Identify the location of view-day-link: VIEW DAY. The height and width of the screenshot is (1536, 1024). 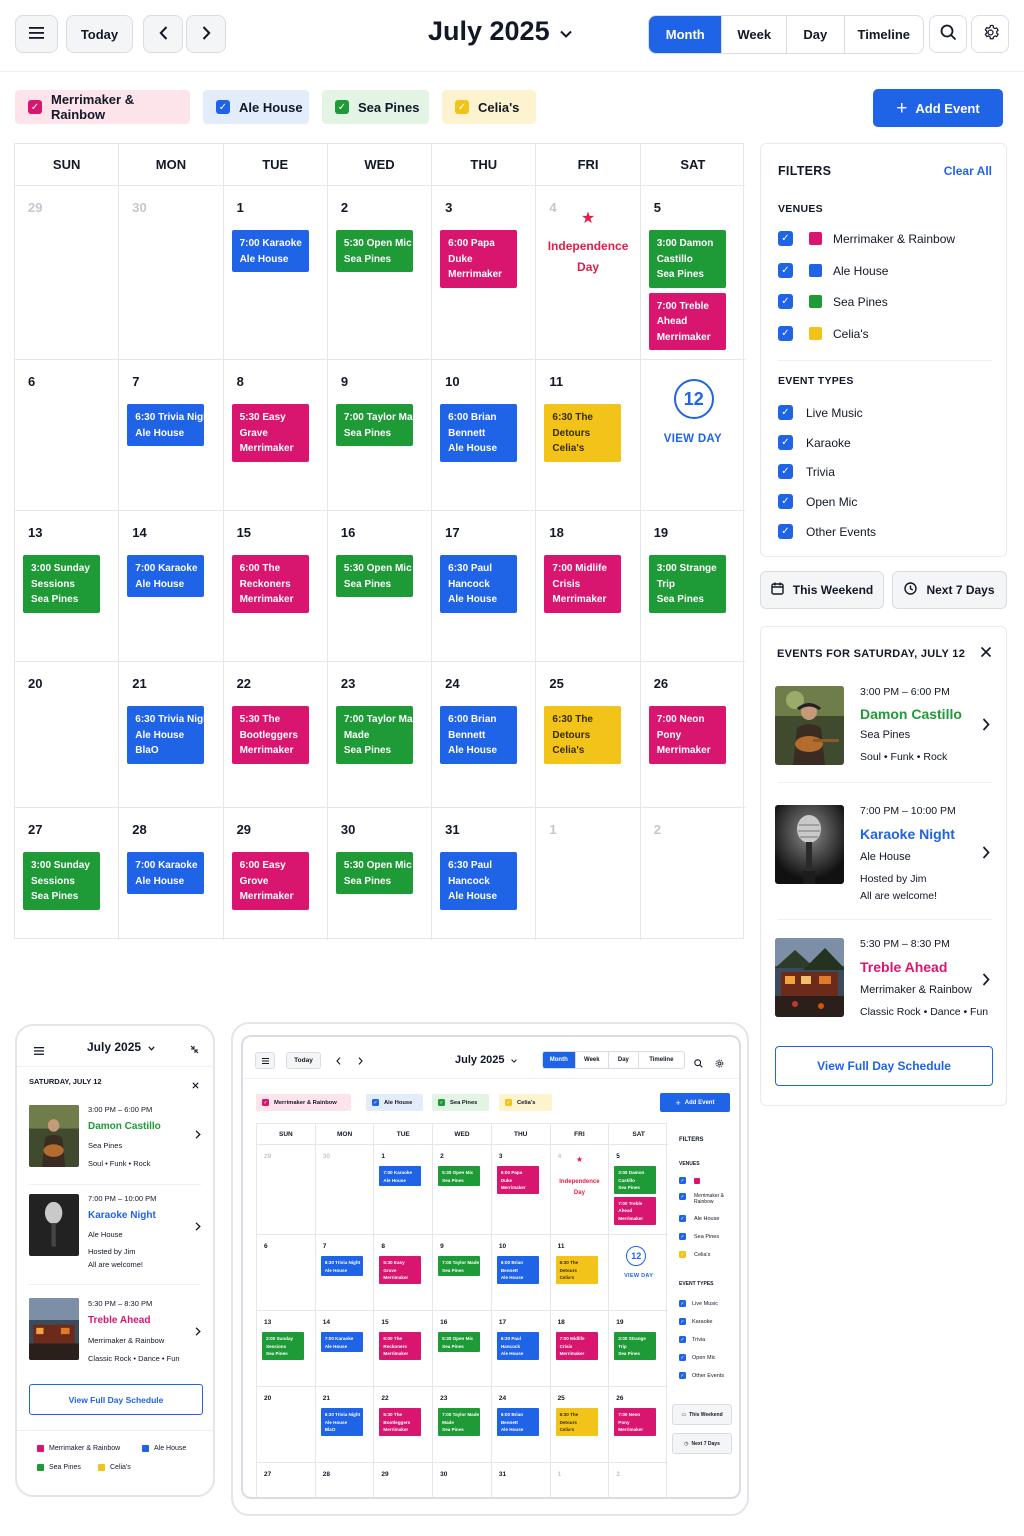
(693, 439).